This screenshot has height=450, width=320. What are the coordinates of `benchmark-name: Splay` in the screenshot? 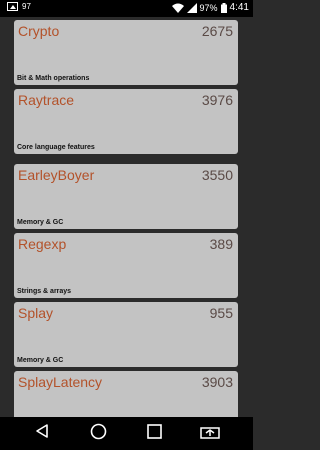 It's located at (36, 313).